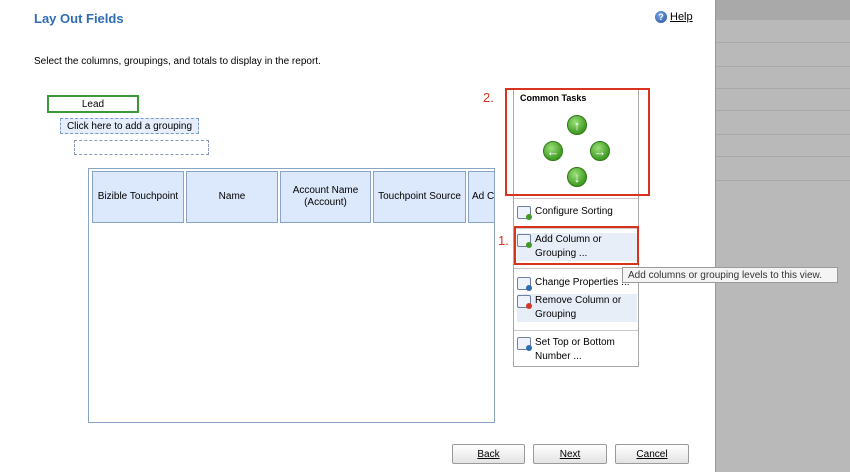  What do you see at coordinates (129, 126) in the screenshot?
I see `add-grouping-prompt: Click here to add a grouping` at bounding box center [129, 126].